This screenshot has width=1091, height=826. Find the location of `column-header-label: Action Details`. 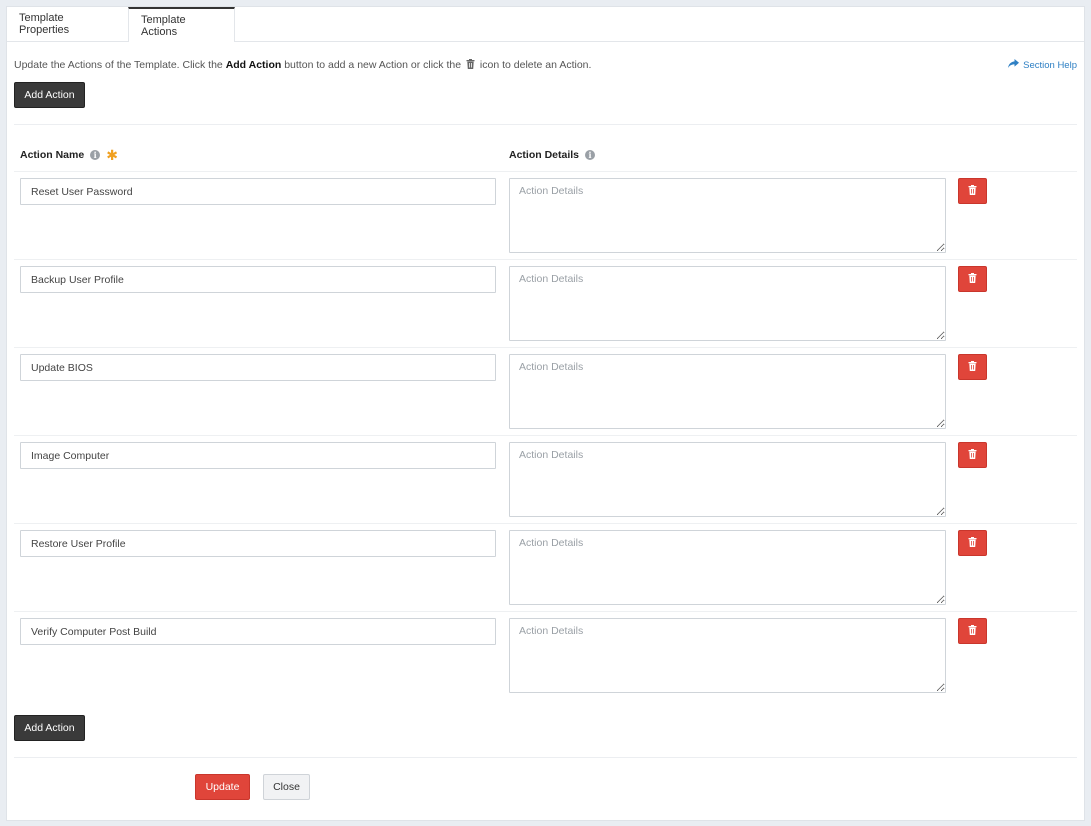

column-header-label: Action Details is located at coordinates (544, 155).